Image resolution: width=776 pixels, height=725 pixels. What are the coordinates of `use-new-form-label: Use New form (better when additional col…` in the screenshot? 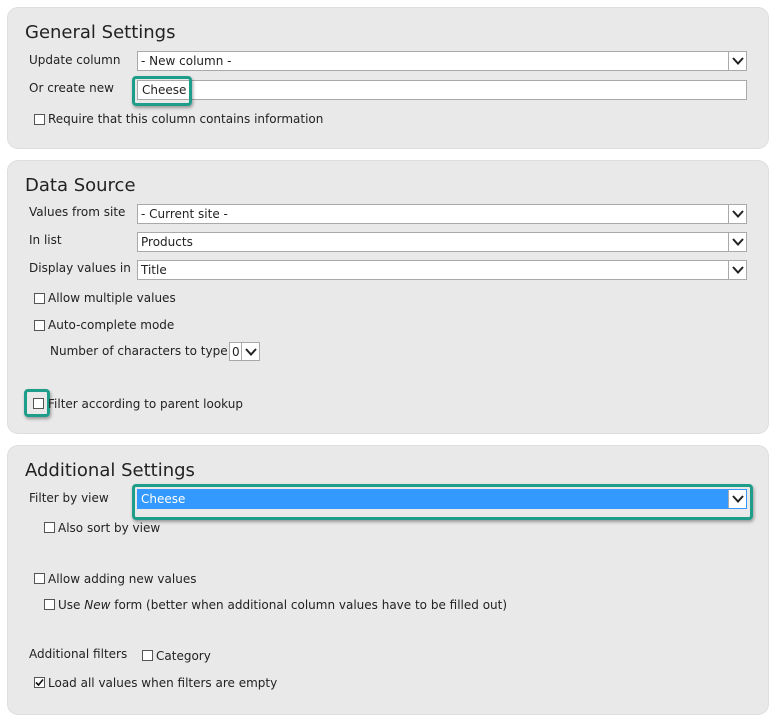 It's located at (282, 605).